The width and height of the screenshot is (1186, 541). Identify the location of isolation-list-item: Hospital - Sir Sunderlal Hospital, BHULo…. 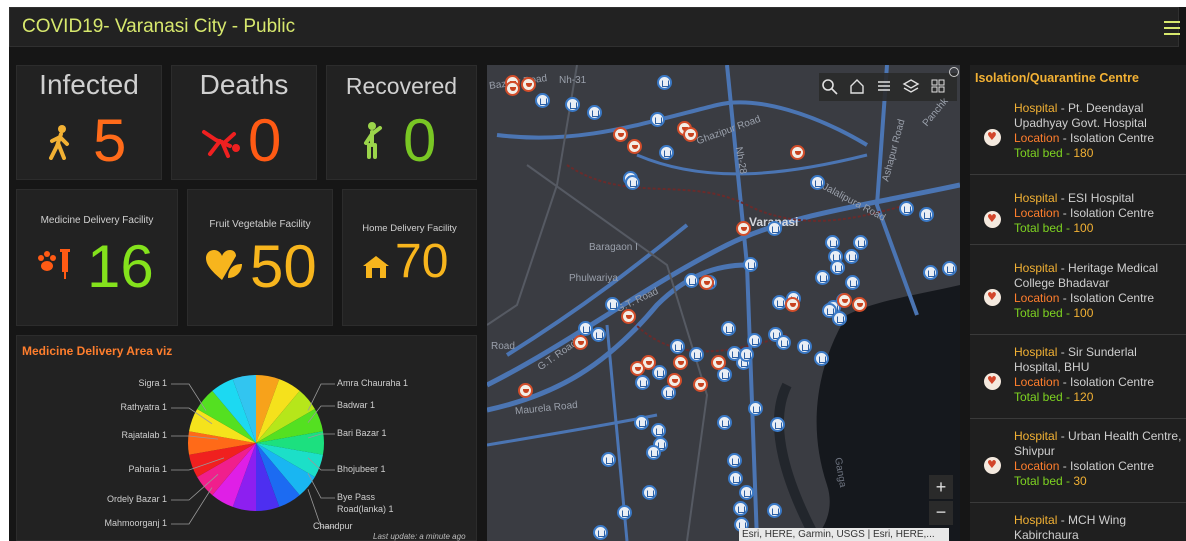
(1078, 377).